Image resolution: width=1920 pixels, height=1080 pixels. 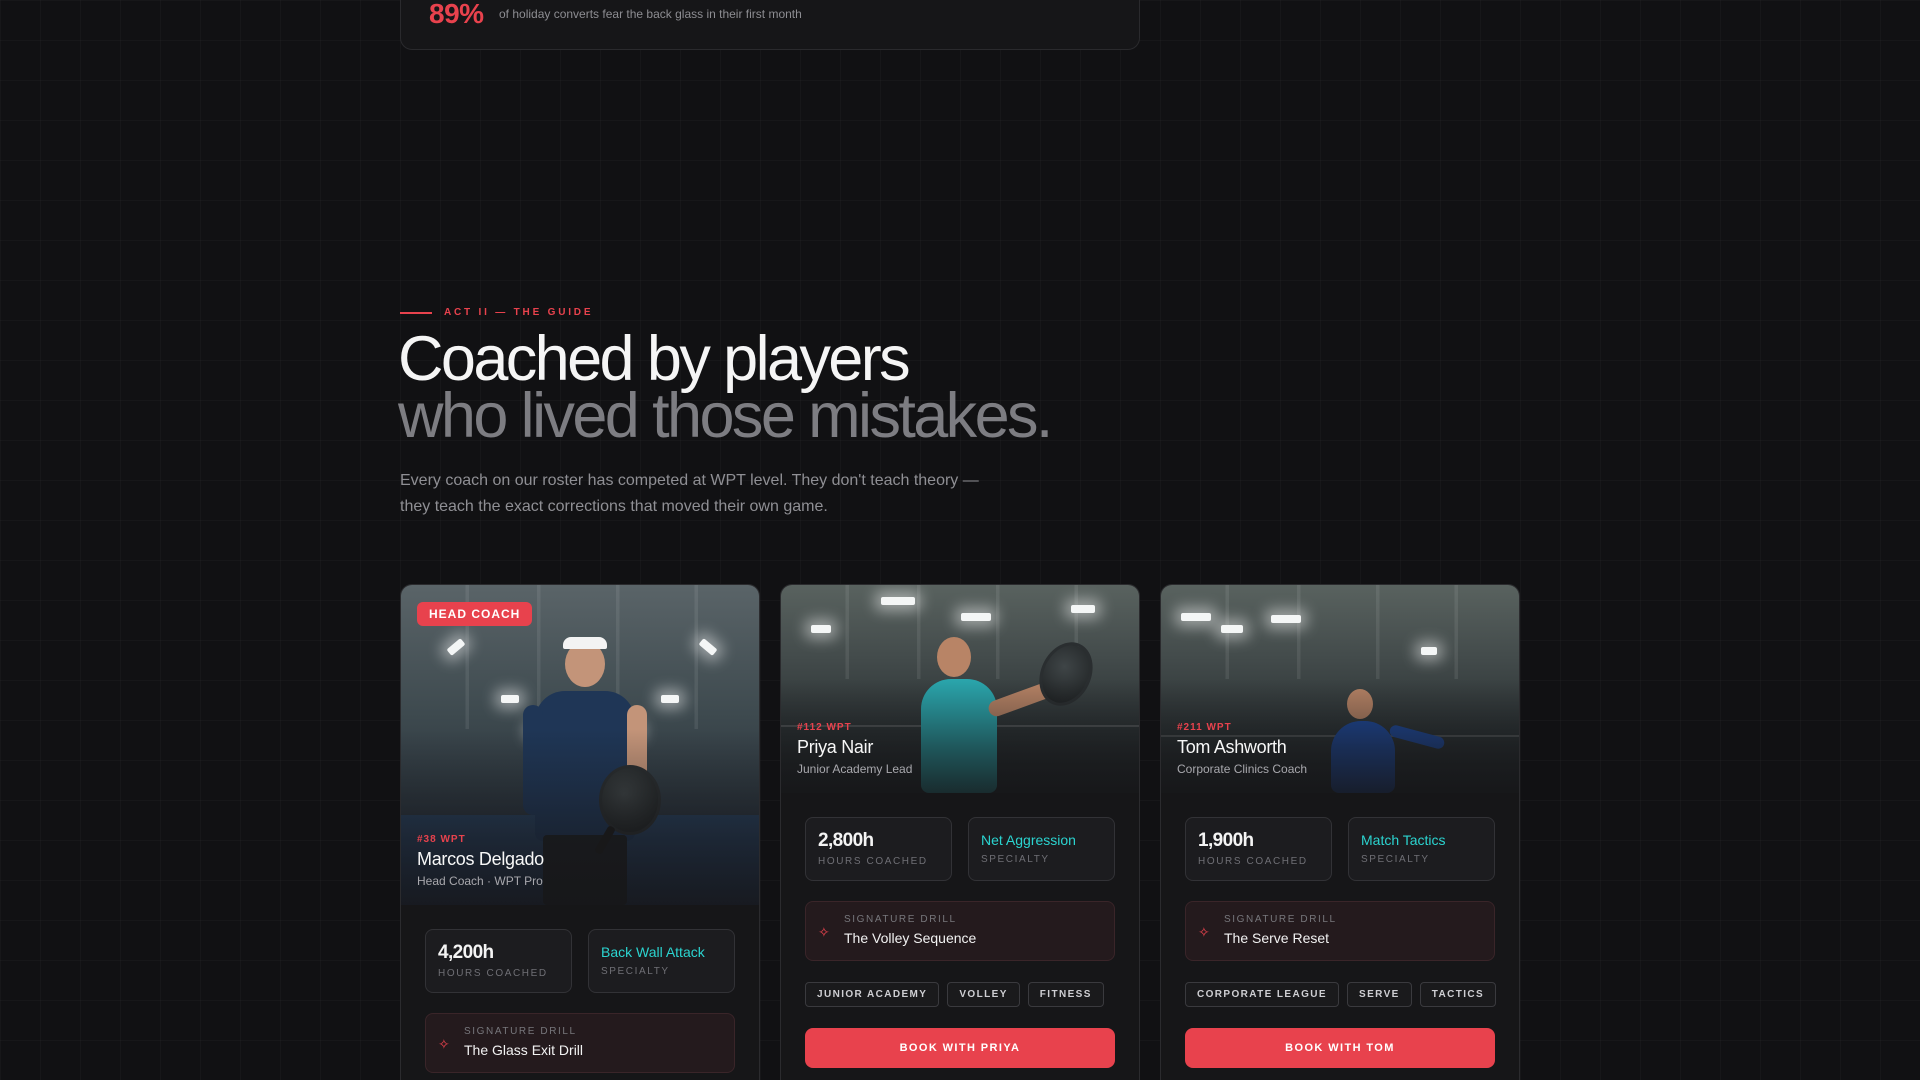 What do you see at coordinates (1041, 849) in the screenshot?
I see `specialty-stat: Net Aggression SPECIALTY` at bounding box center [1041, 849].